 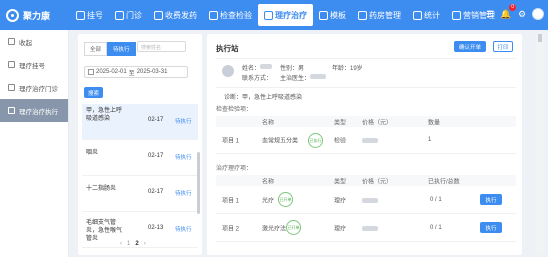 What do you see at coordinates (12, 15) in the screenshot?
I see `logo-icon` at bounding box center [12, 15].